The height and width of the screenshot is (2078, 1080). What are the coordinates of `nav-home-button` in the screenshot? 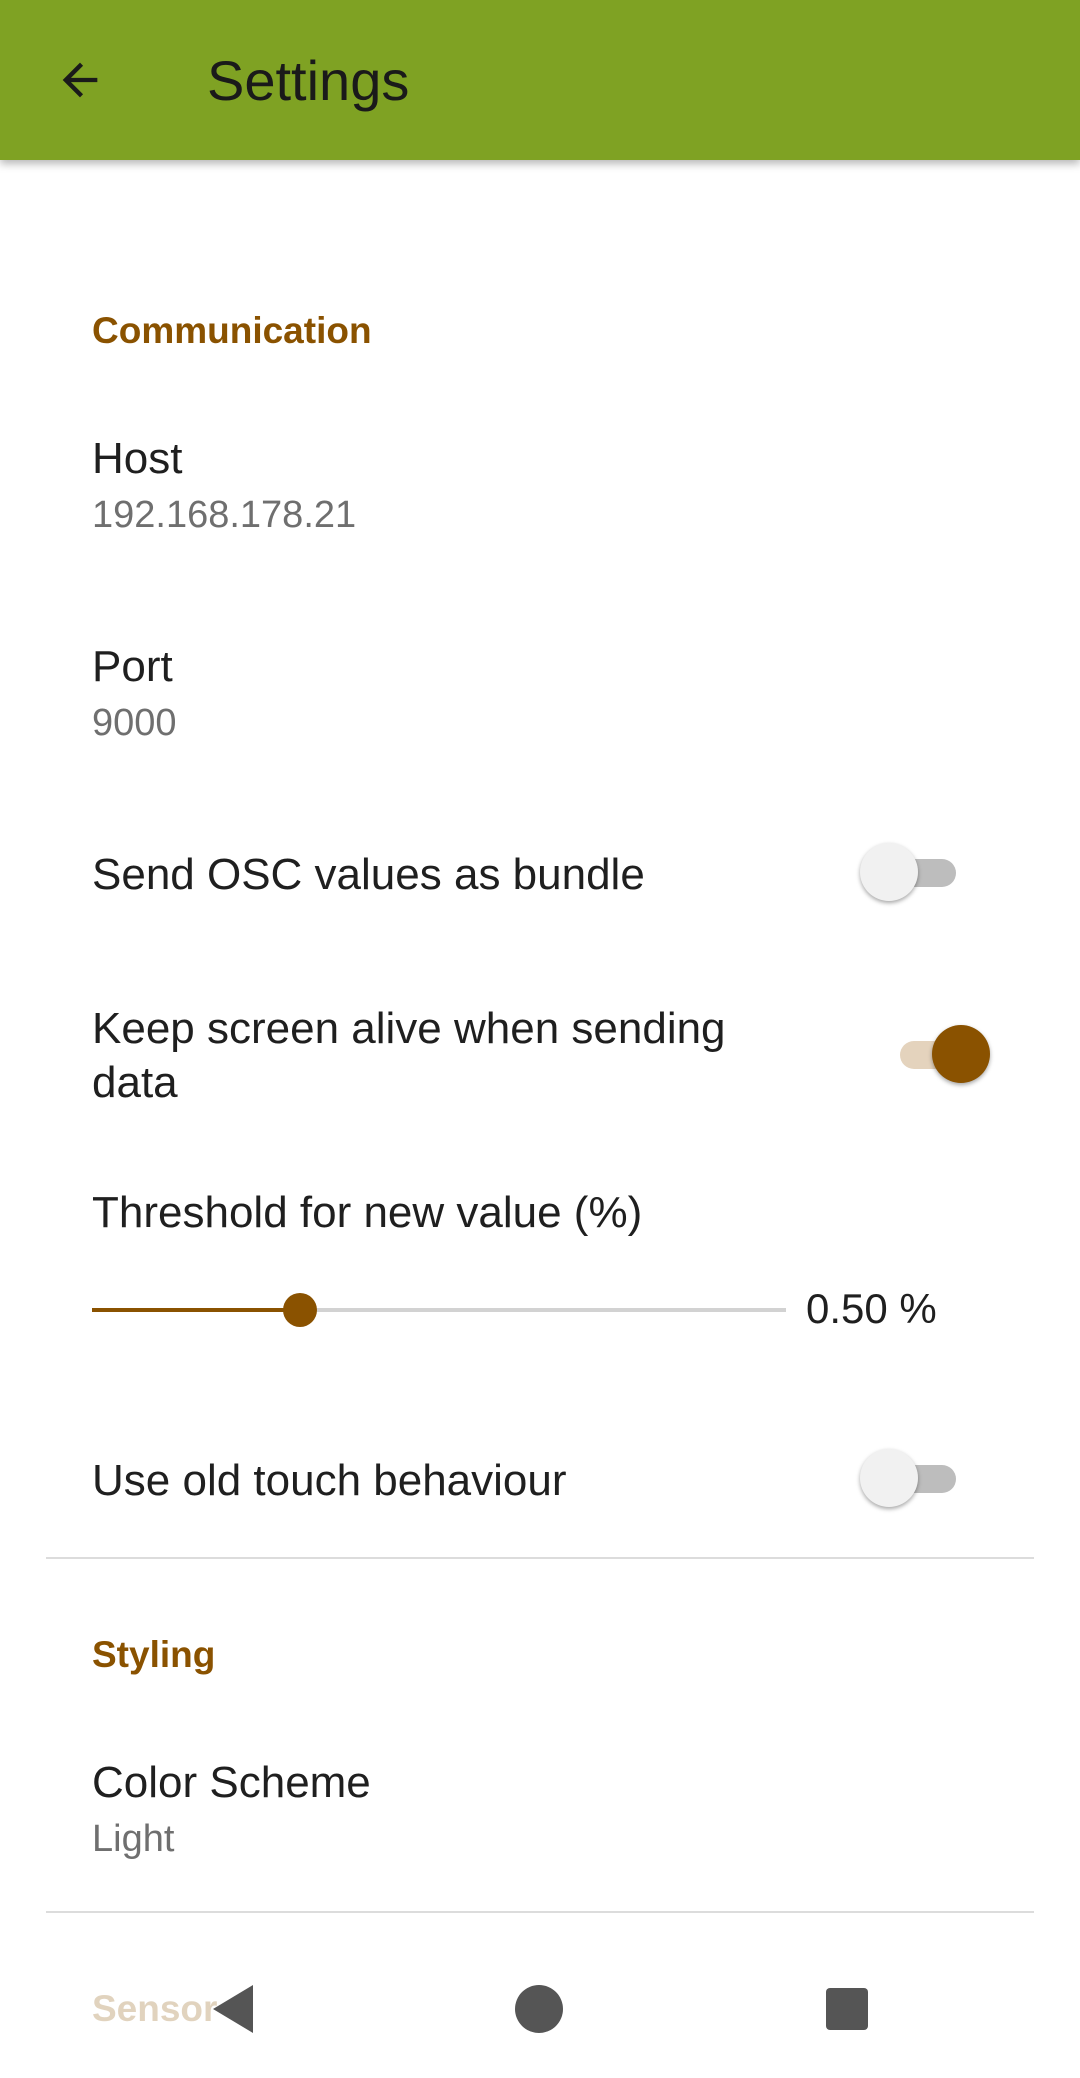 It's located at (539, 2009).